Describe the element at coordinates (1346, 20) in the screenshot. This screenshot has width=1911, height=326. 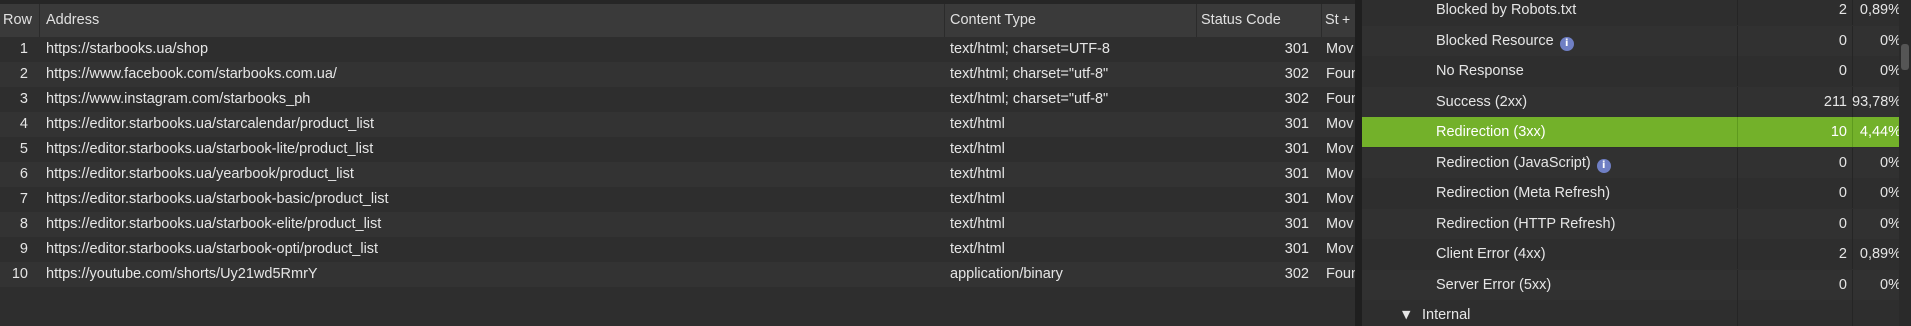
I see `add-column-icon: +` at that location.